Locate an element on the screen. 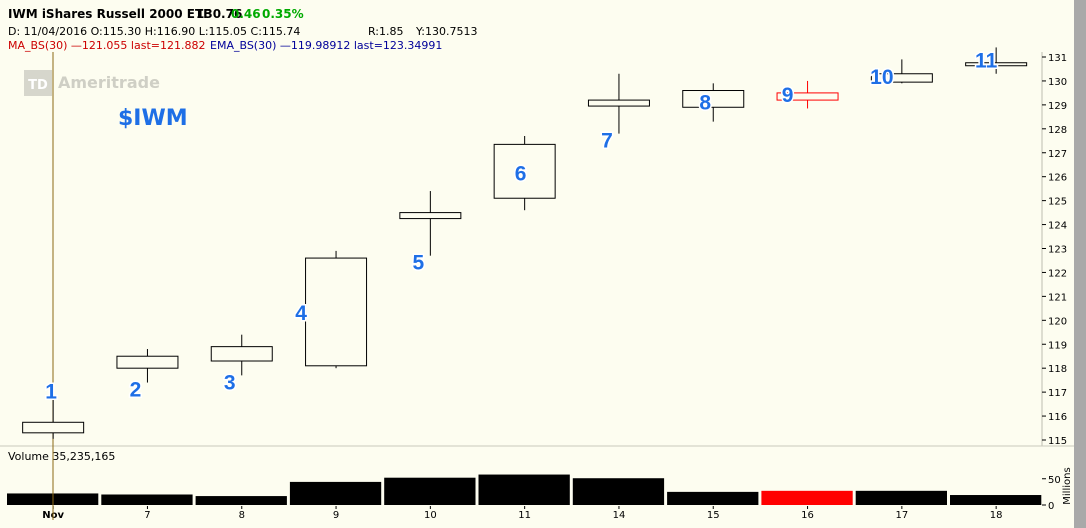 The height and width of the screenshot is (528, 1086). date-tick-label: 7 is located at coordinates (147, 515).